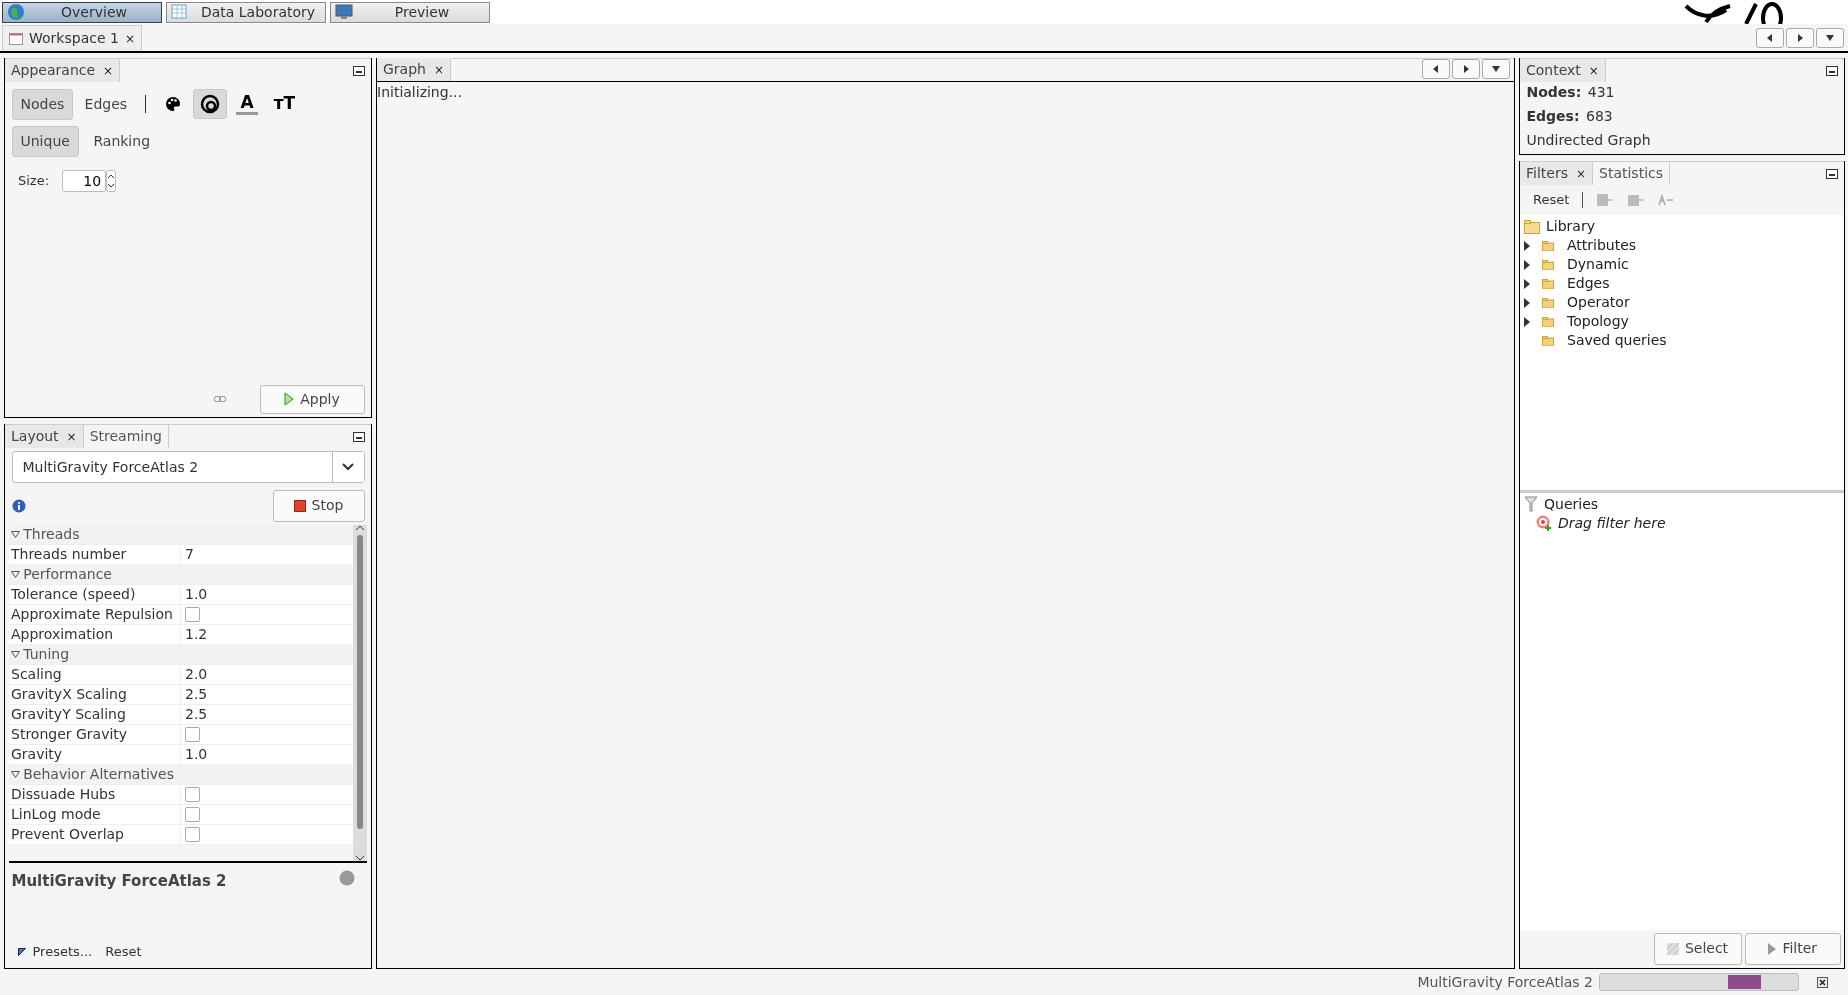 Image resolution: width=1848 pixels, height=995 pixels. Describe the element at coordinates (1557, 173) in the screenshot. I see `panel-tab: Filters ×` at that location.